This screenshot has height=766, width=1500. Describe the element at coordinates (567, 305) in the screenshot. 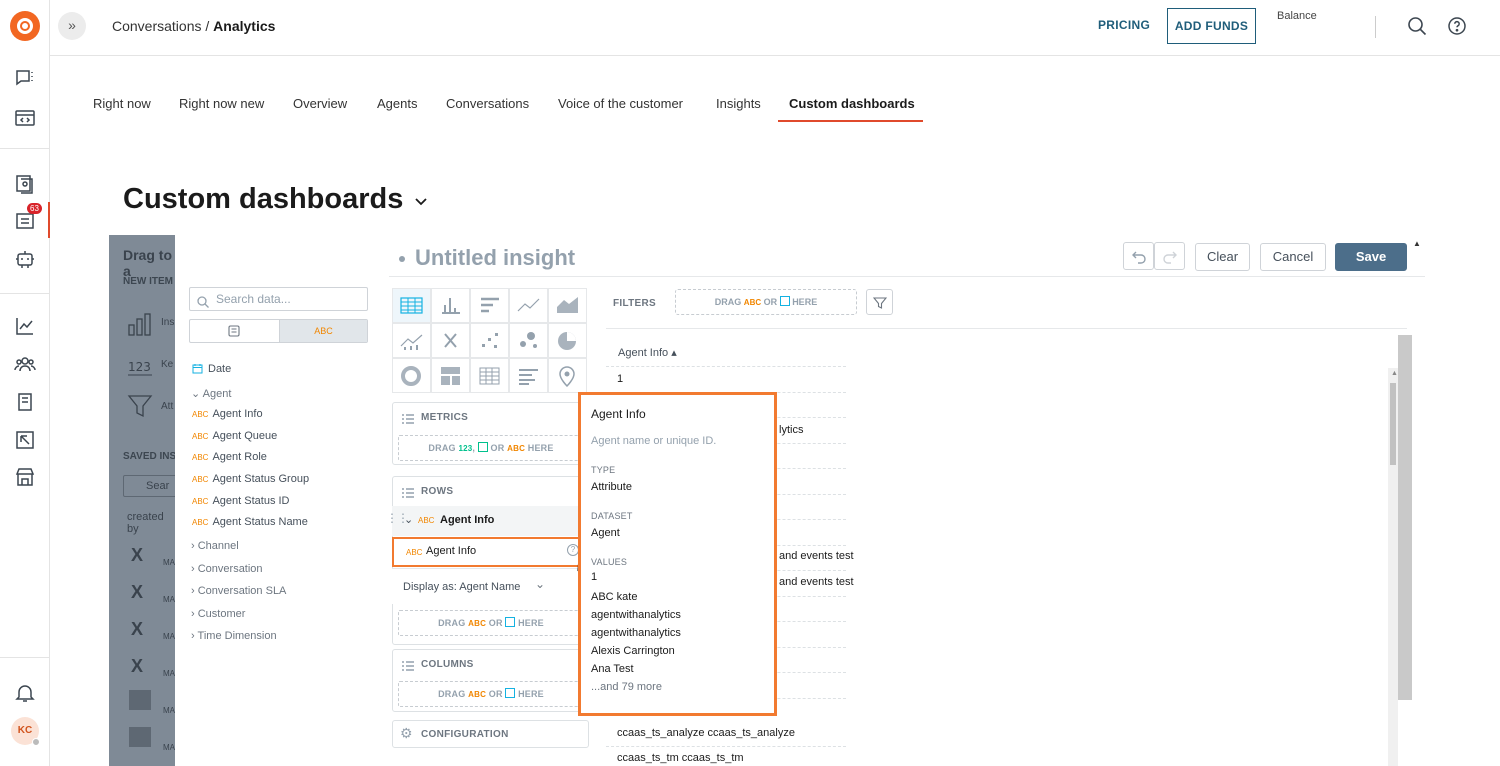

I see `area-viz-icon` at that location.